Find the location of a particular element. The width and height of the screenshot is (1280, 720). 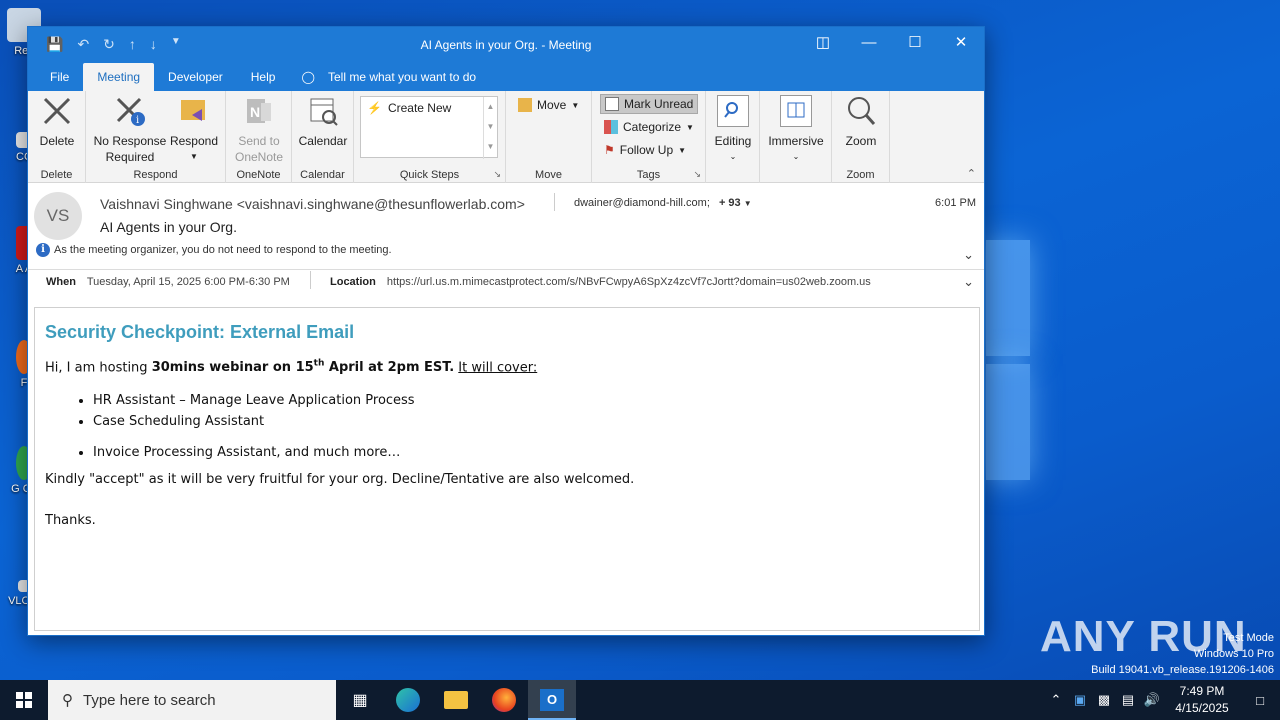

minimize-button: — is located at coordinates (869, 44).